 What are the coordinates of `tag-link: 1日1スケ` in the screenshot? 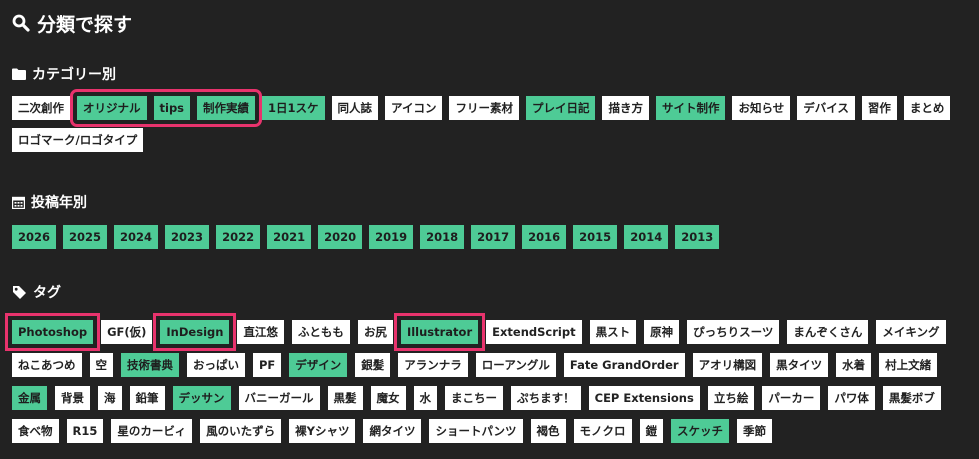 It's located at (293, 108).